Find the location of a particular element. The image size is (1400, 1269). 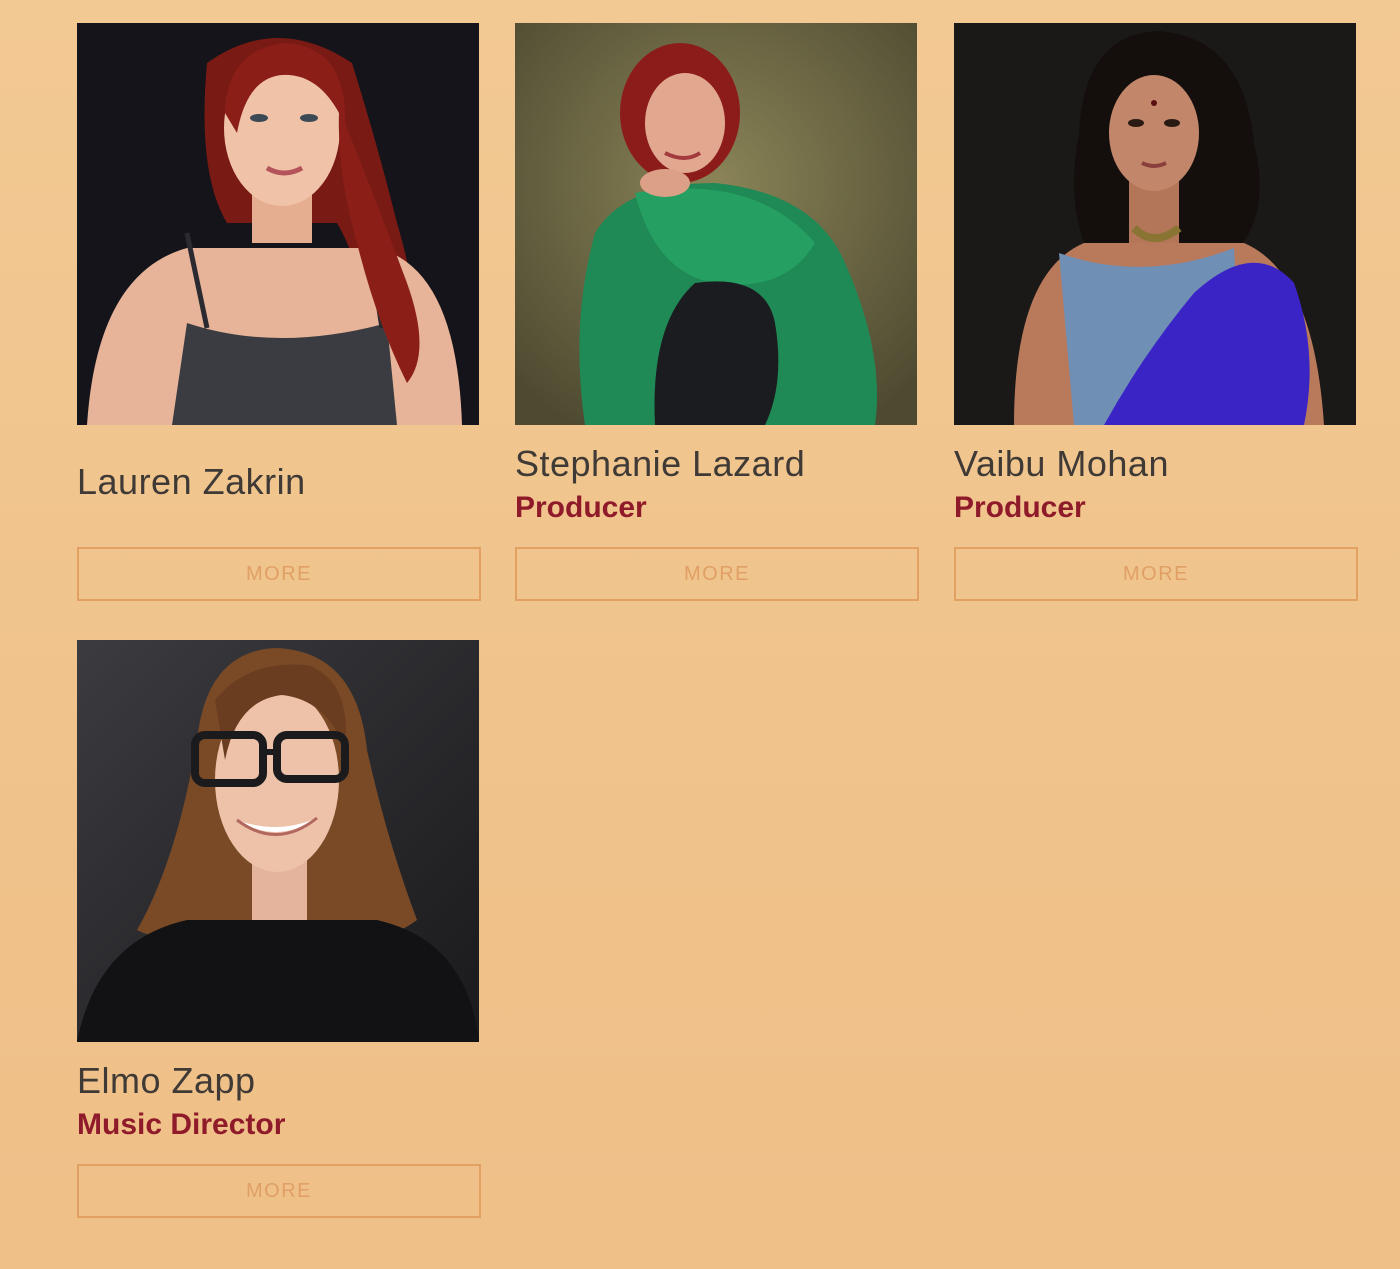

portrait-image-lauren is located at coordinates (278, 224).